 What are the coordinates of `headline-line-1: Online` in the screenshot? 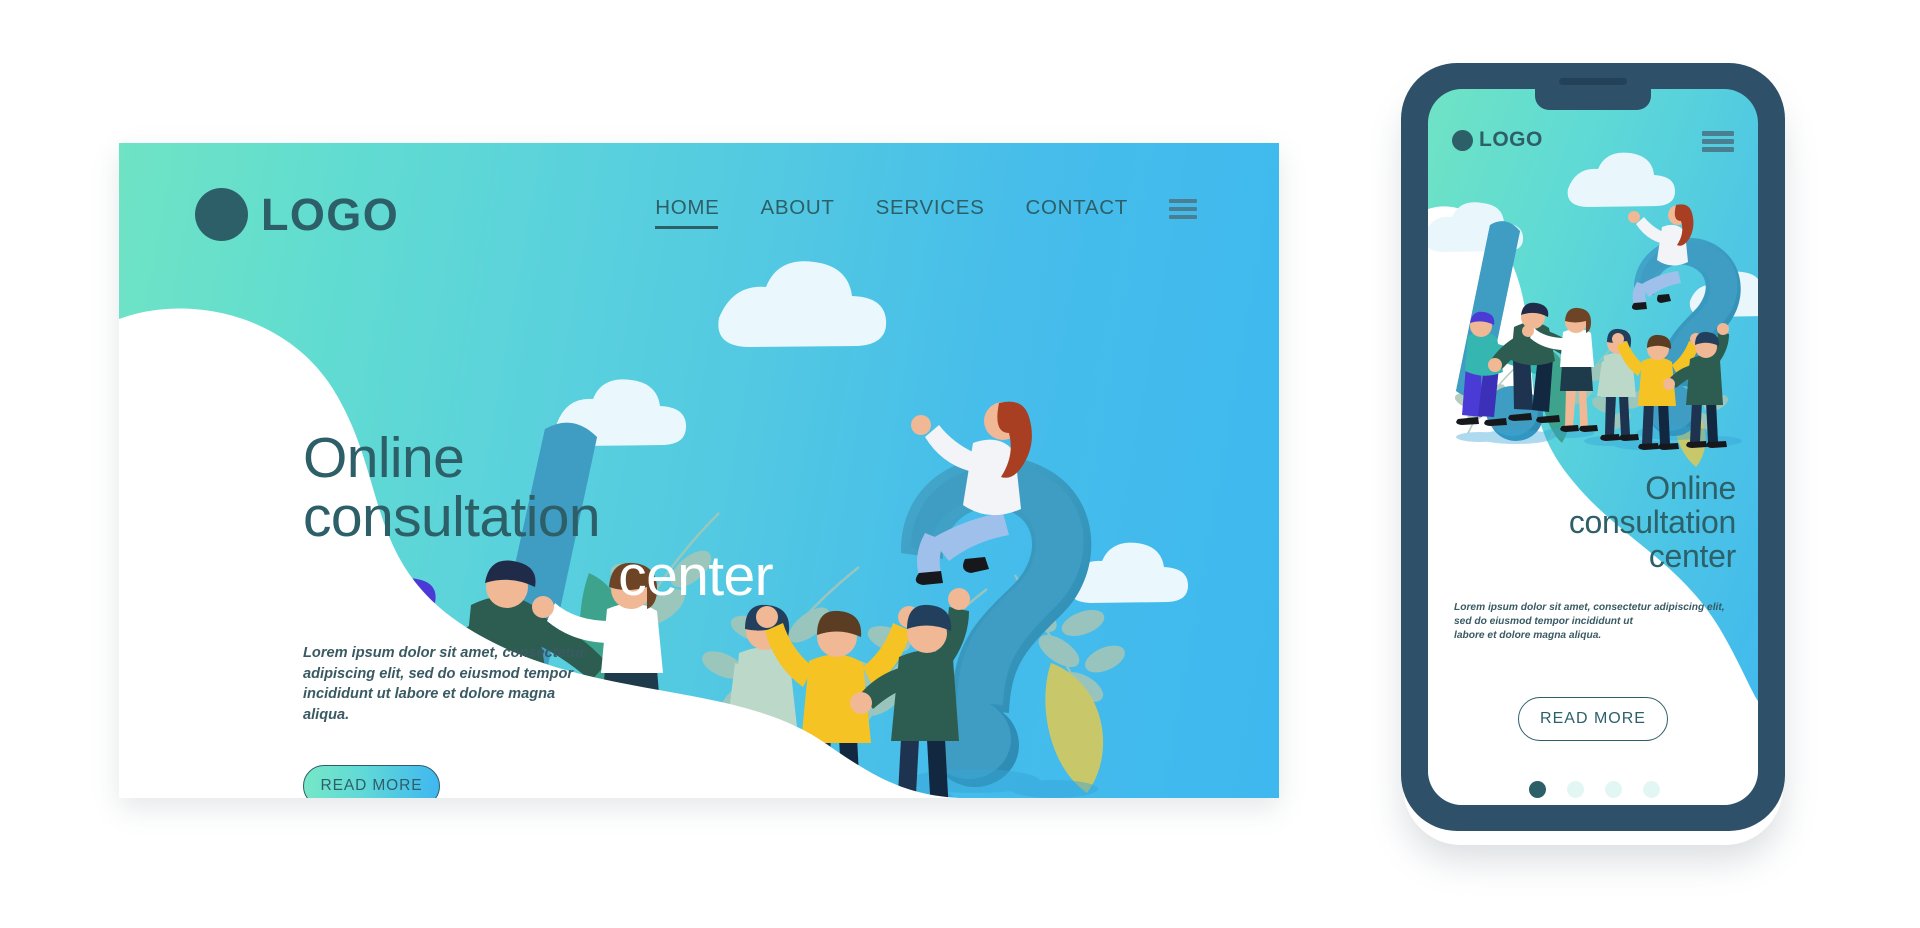 It's located at (384, 458).